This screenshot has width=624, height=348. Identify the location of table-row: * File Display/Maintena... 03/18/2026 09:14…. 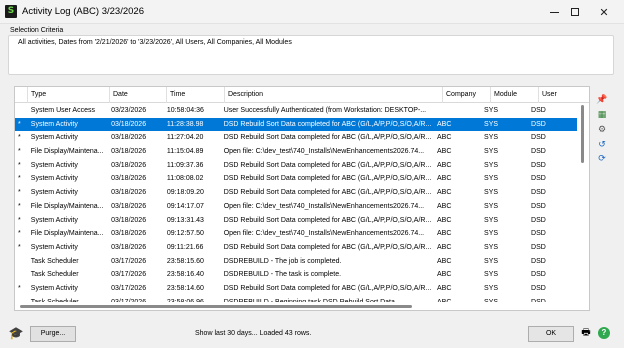
(297, 207).